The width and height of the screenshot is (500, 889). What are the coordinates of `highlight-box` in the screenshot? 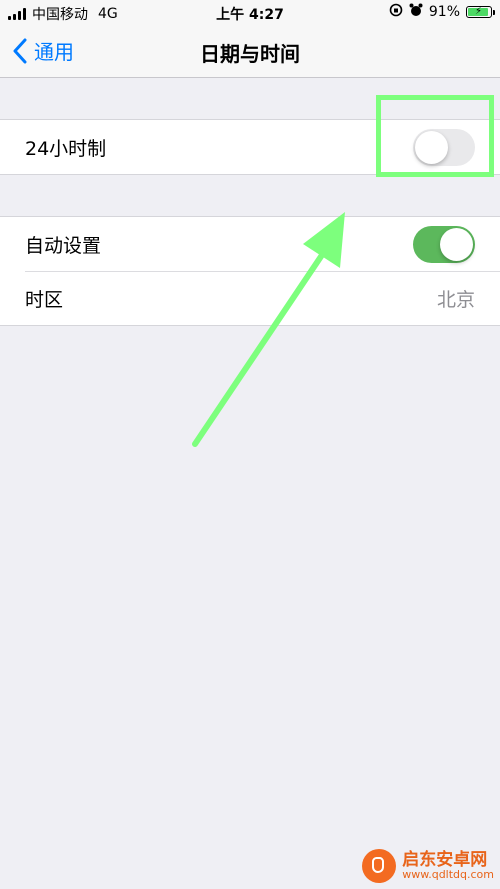 It's located at (435, 136).